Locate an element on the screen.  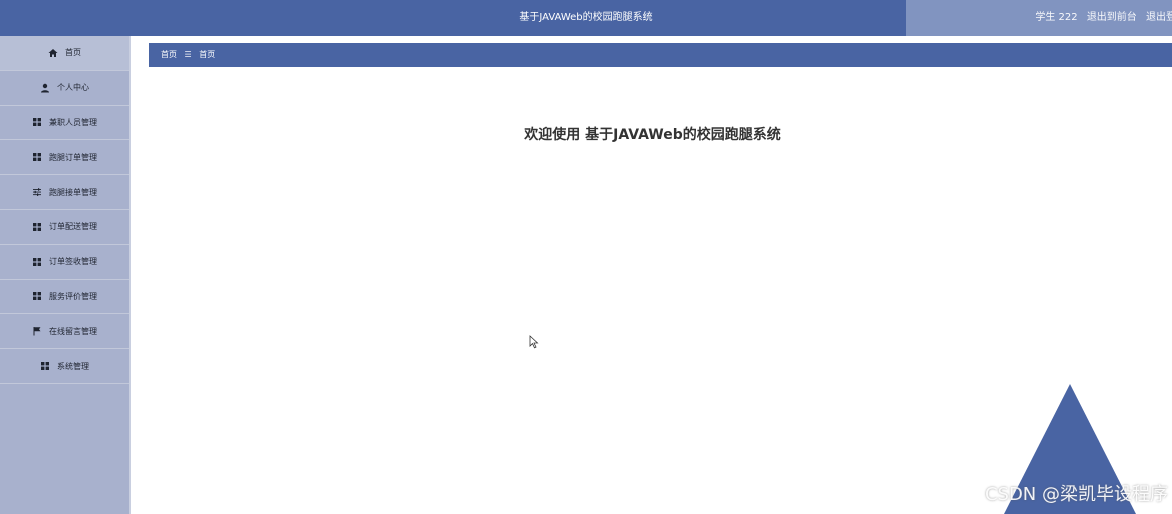
welcome-heading: 欢迎使用 基于JAVAWeb的校园跑腿系统 is located at coordinates (652, 135).